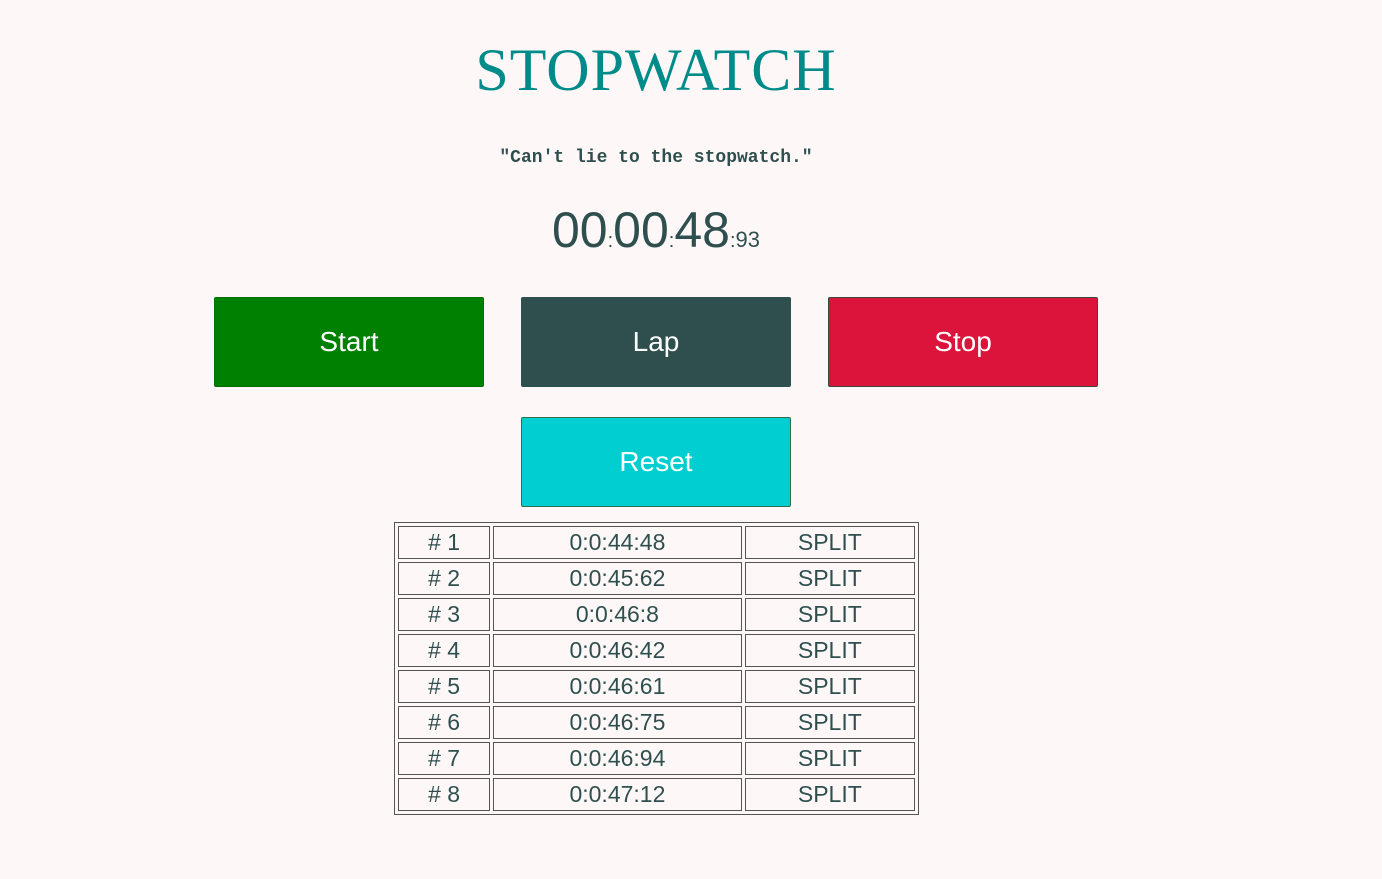  I want to click on lap-button: Lap, so click(656, 342).